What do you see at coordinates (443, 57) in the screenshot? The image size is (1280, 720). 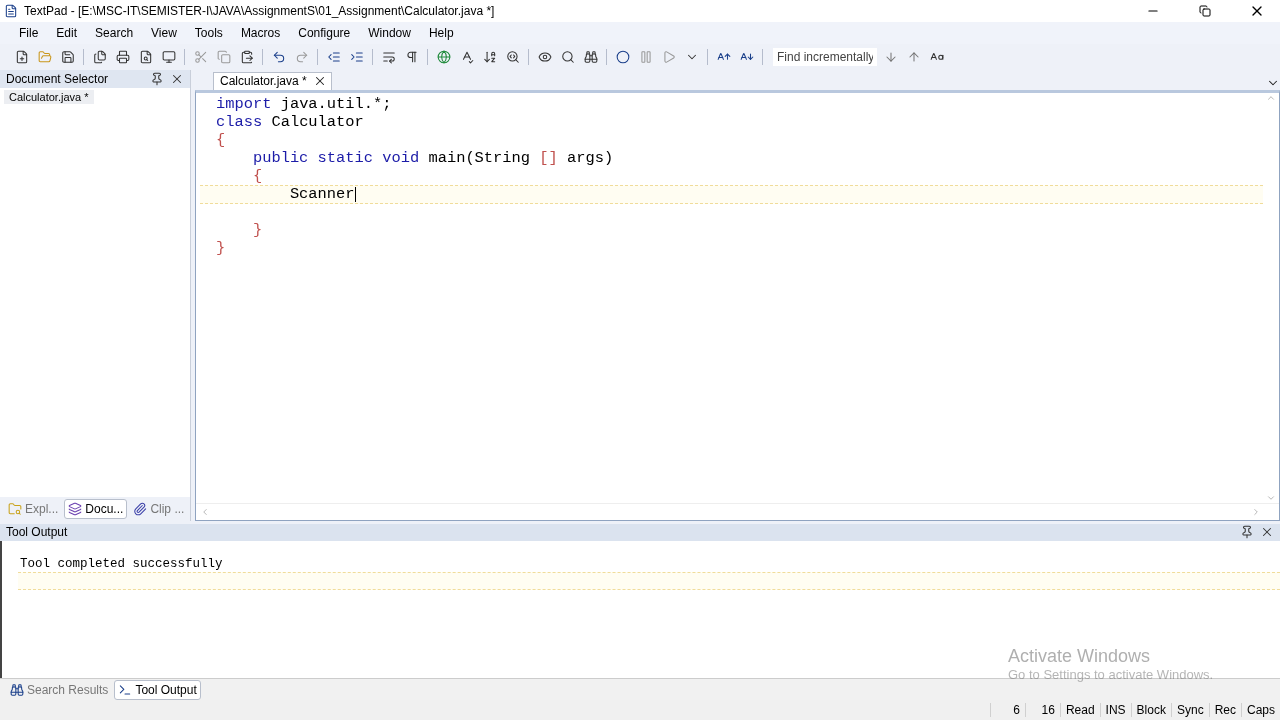 I see `globe-icon` at bounding box center [443, 57].